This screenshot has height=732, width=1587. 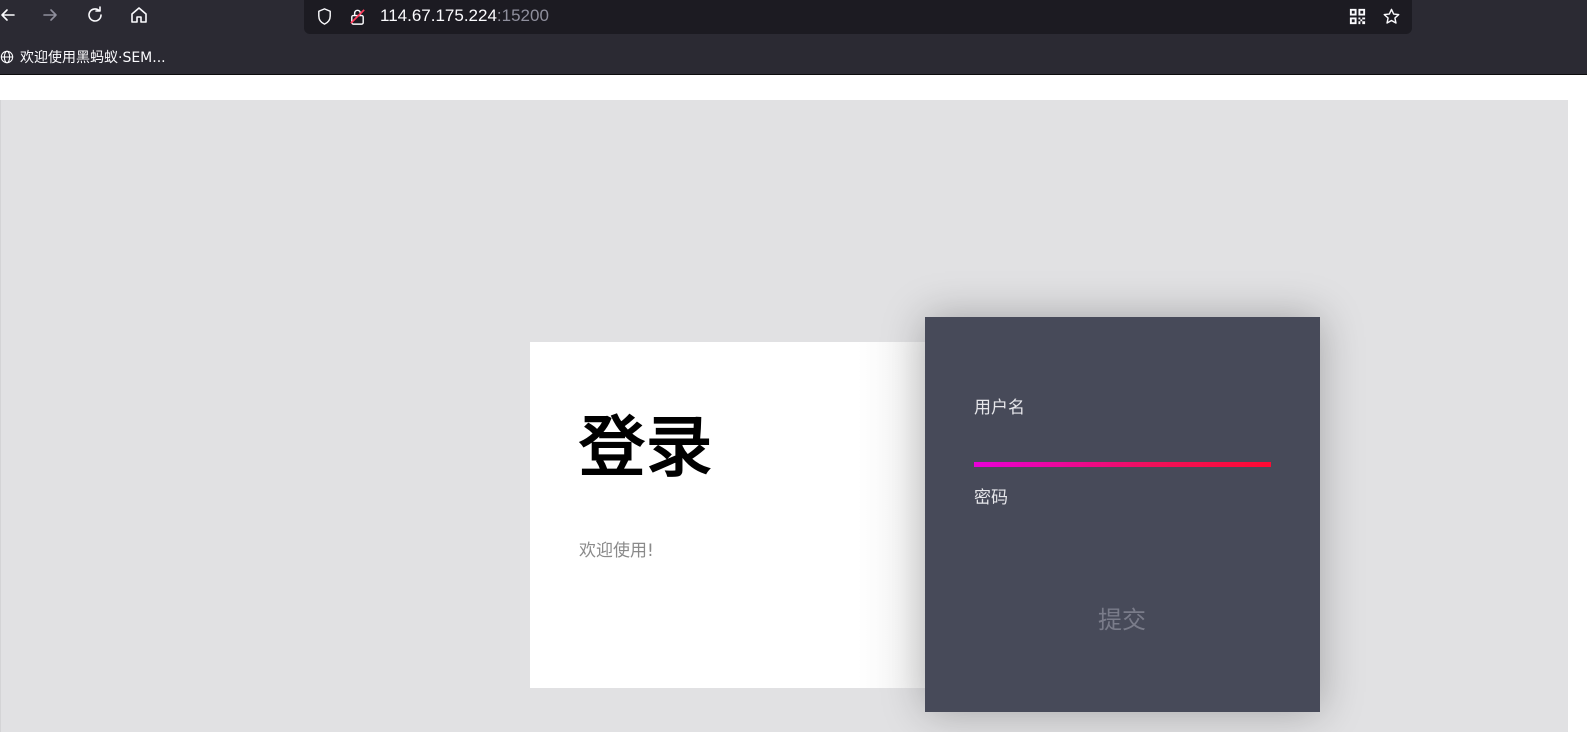 I want to click on connection-info-button, so click(x=357, y=16).